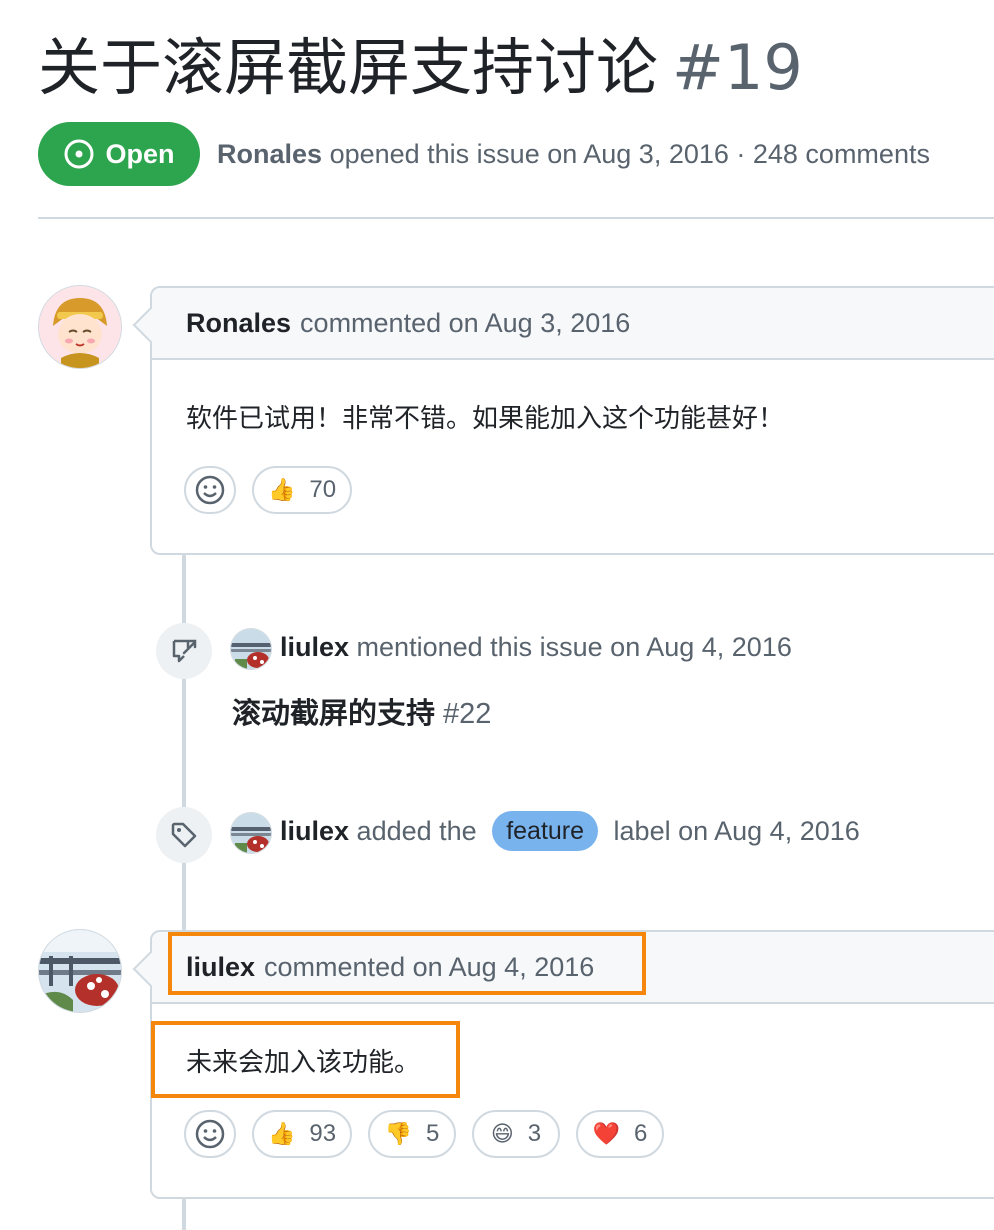  What do you see at coordinates (333, 713) in the screenshot?
I see `referenced-issue-title: 滚动截屏的支持` at bounding box center [333, 713].